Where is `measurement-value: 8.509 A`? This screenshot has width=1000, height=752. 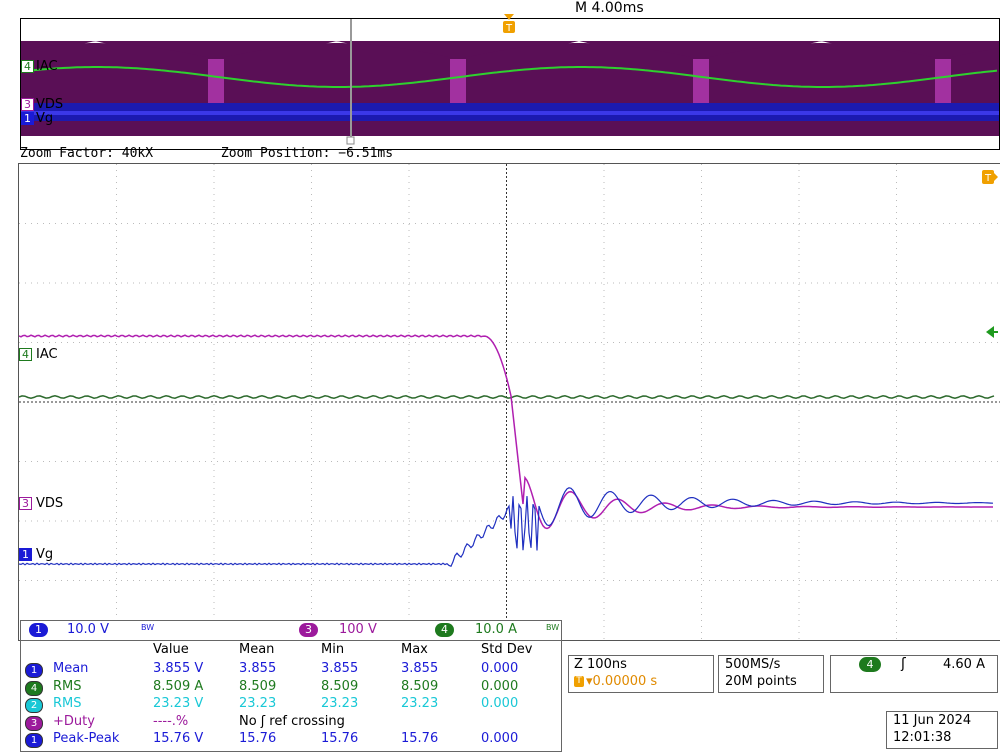 measurement-value: 8.509 A is located at coordinates (178, 686).